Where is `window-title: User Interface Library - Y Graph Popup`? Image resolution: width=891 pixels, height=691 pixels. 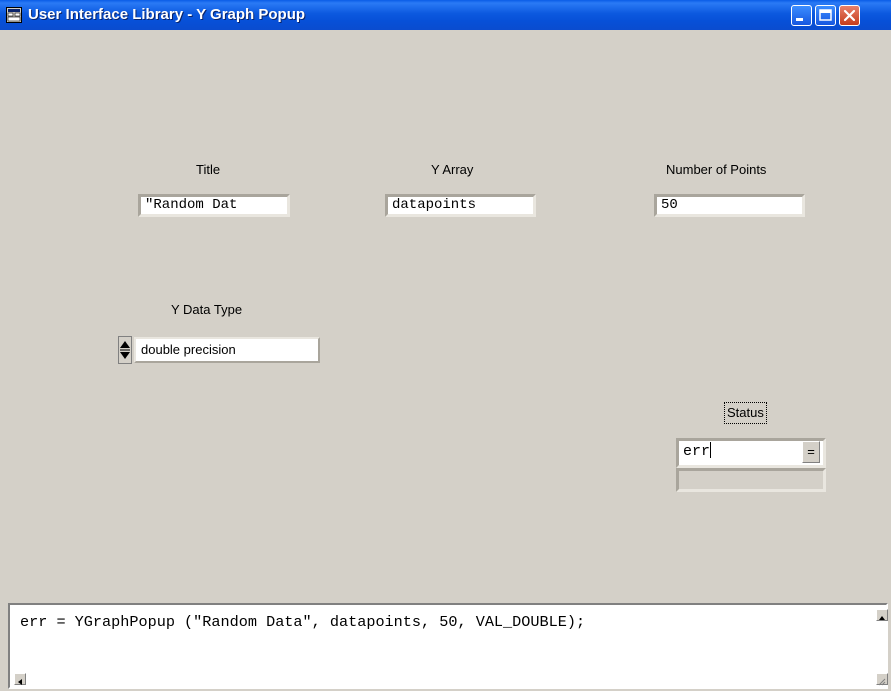
window-title: User Interface Library - Y Graph Popup is located at coordinates (167, 14).